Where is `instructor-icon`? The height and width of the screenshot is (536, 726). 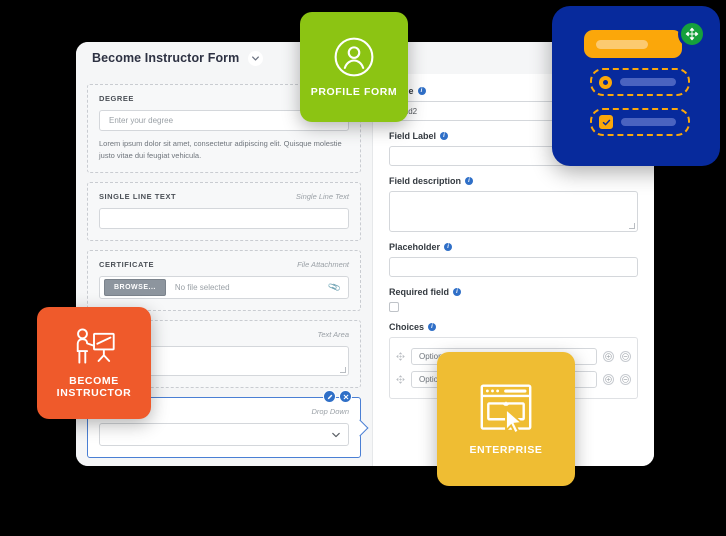
instructor-icon is located at coordinates (94, 347).